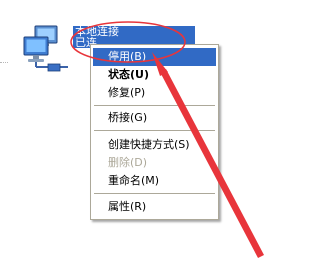 The height and width of the screenshot is (262, 320). Describe the element at coordinates (154, 207) in the screenshot. I see `menu-item-properties: 属性(R)` at that location.